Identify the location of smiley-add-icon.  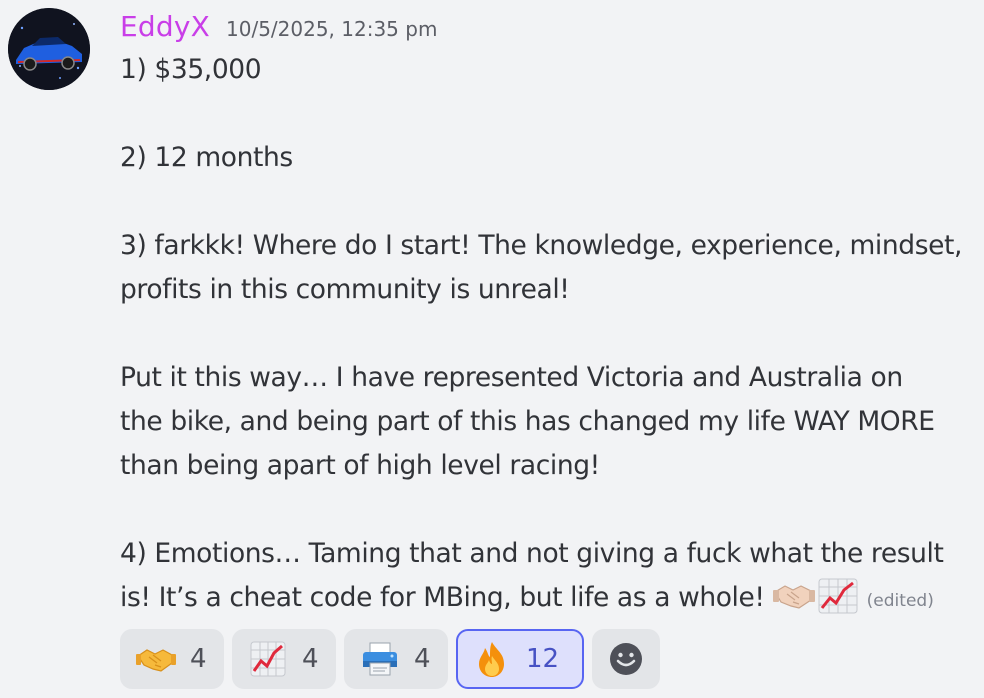
(626, 659).